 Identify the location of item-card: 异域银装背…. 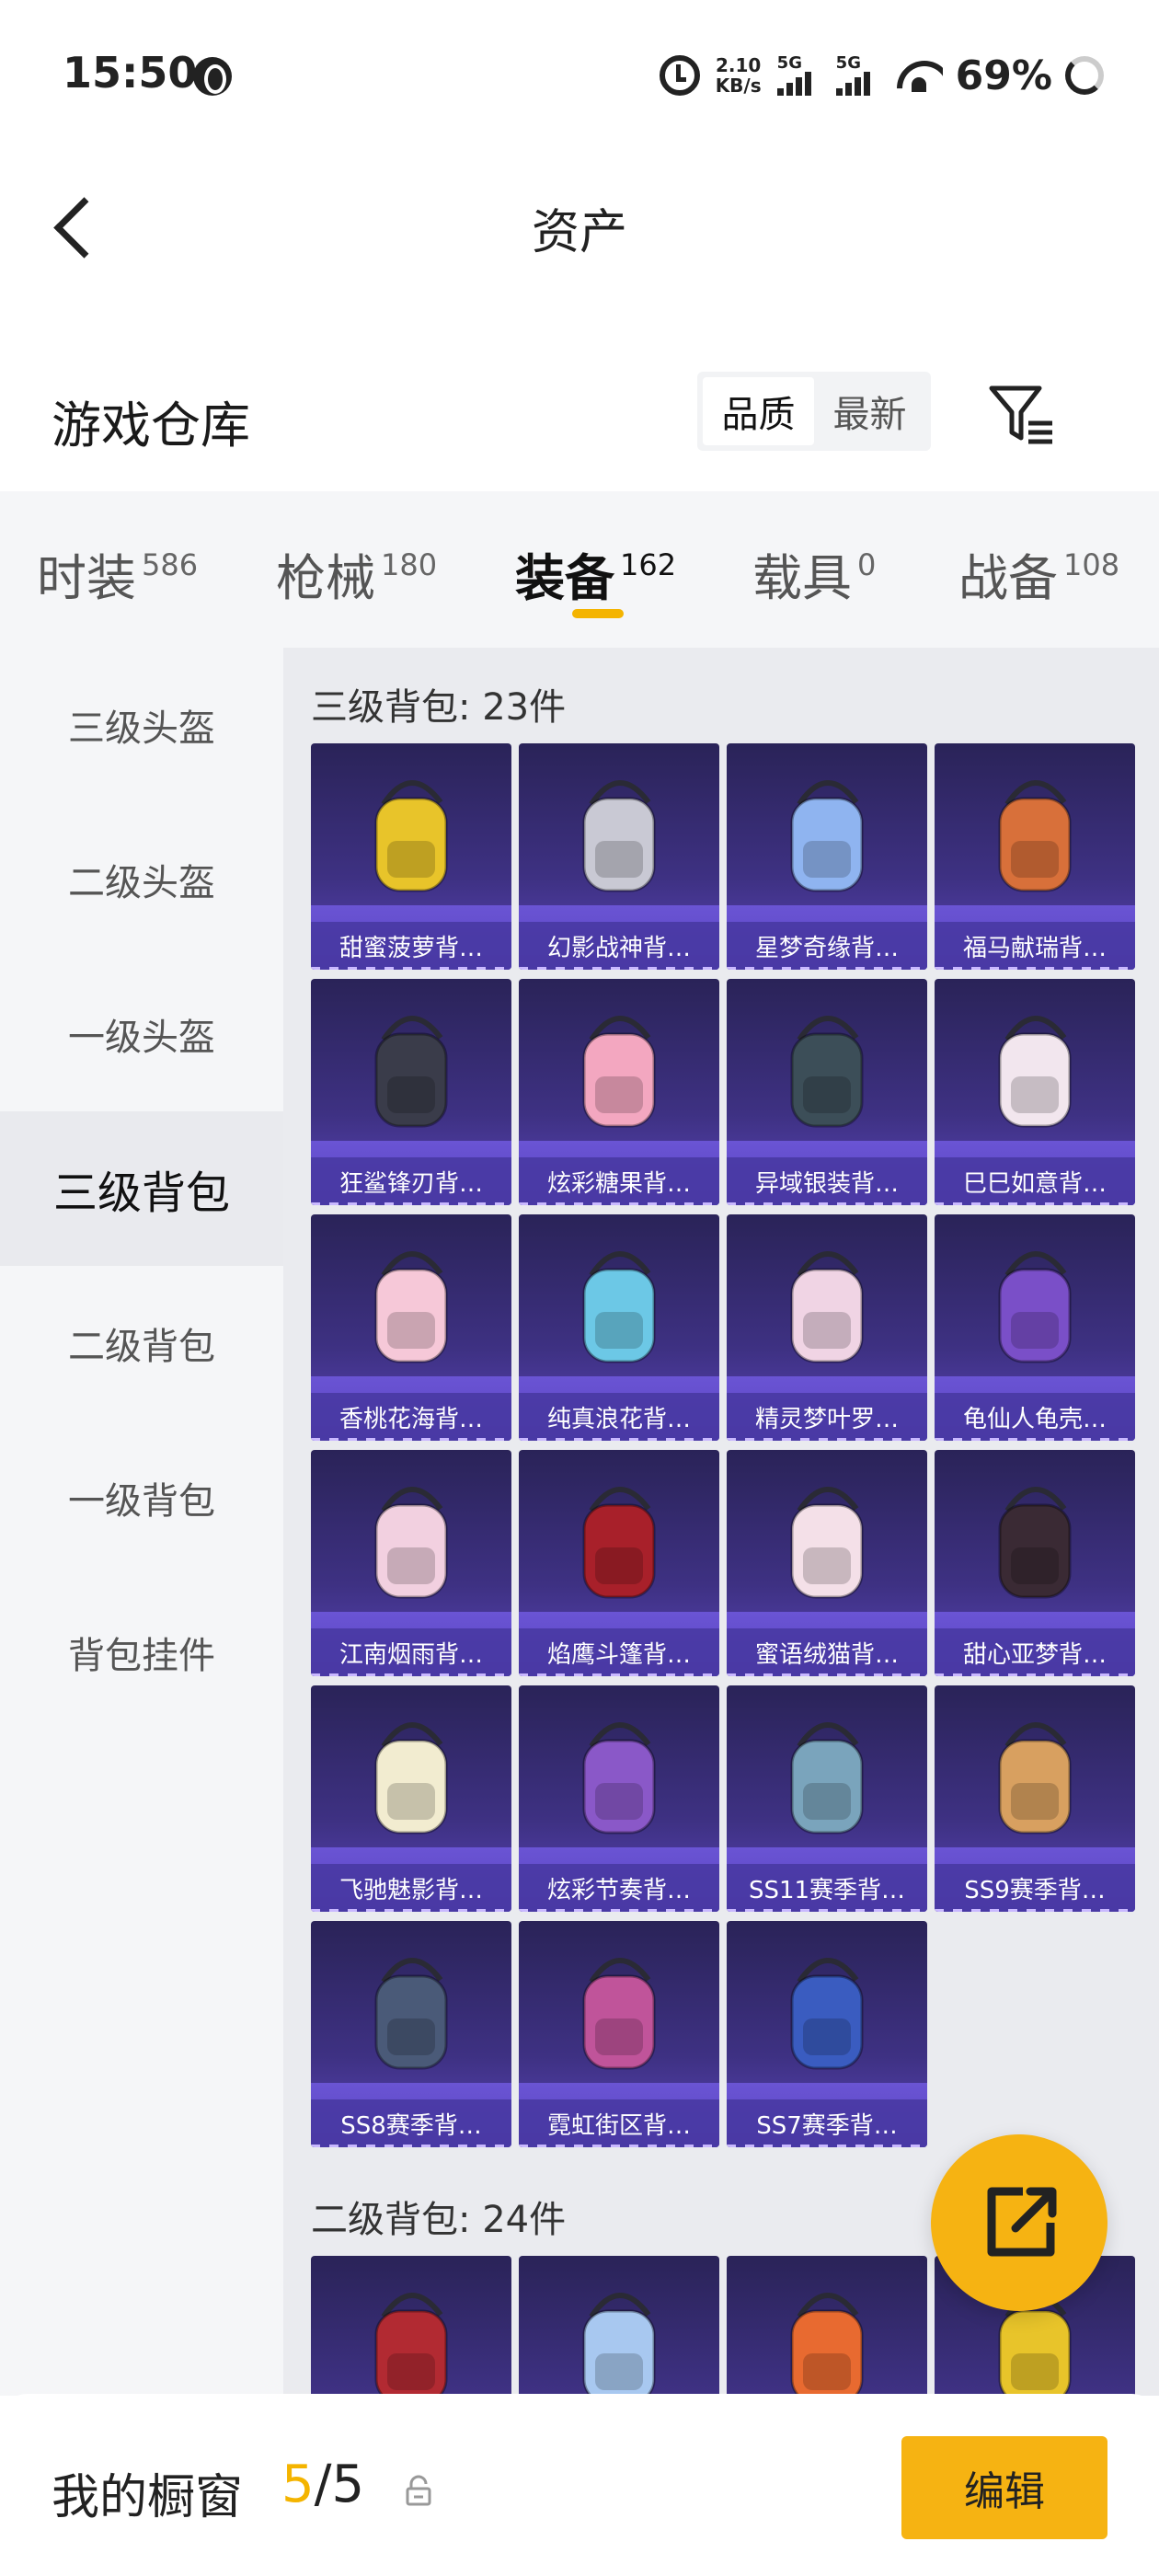
(827, 1092).